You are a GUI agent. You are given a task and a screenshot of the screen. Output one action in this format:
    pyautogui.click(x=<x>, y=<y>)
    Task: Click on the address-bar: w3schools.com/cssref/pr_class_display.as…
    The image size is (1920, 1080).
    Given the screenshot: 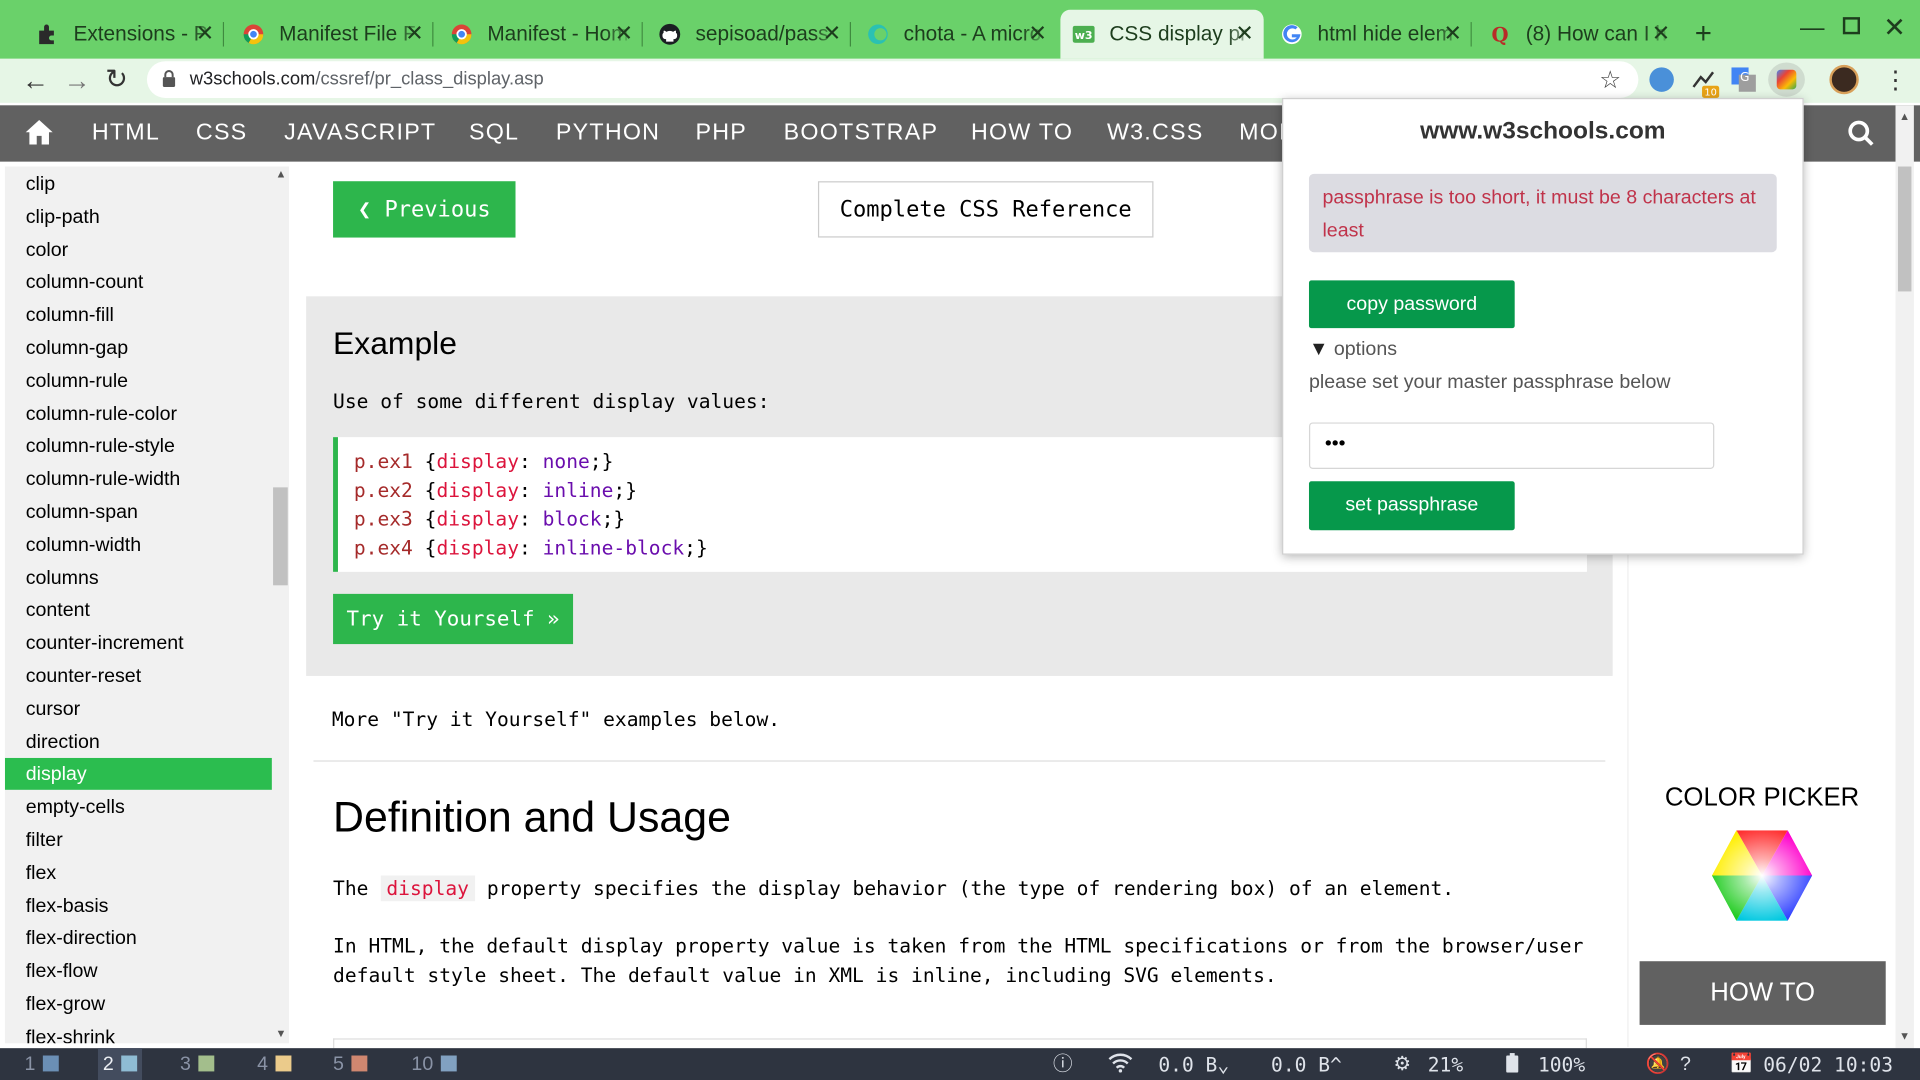 What is the action you would take?
    pyautogui.click(x=892, y=79)
    